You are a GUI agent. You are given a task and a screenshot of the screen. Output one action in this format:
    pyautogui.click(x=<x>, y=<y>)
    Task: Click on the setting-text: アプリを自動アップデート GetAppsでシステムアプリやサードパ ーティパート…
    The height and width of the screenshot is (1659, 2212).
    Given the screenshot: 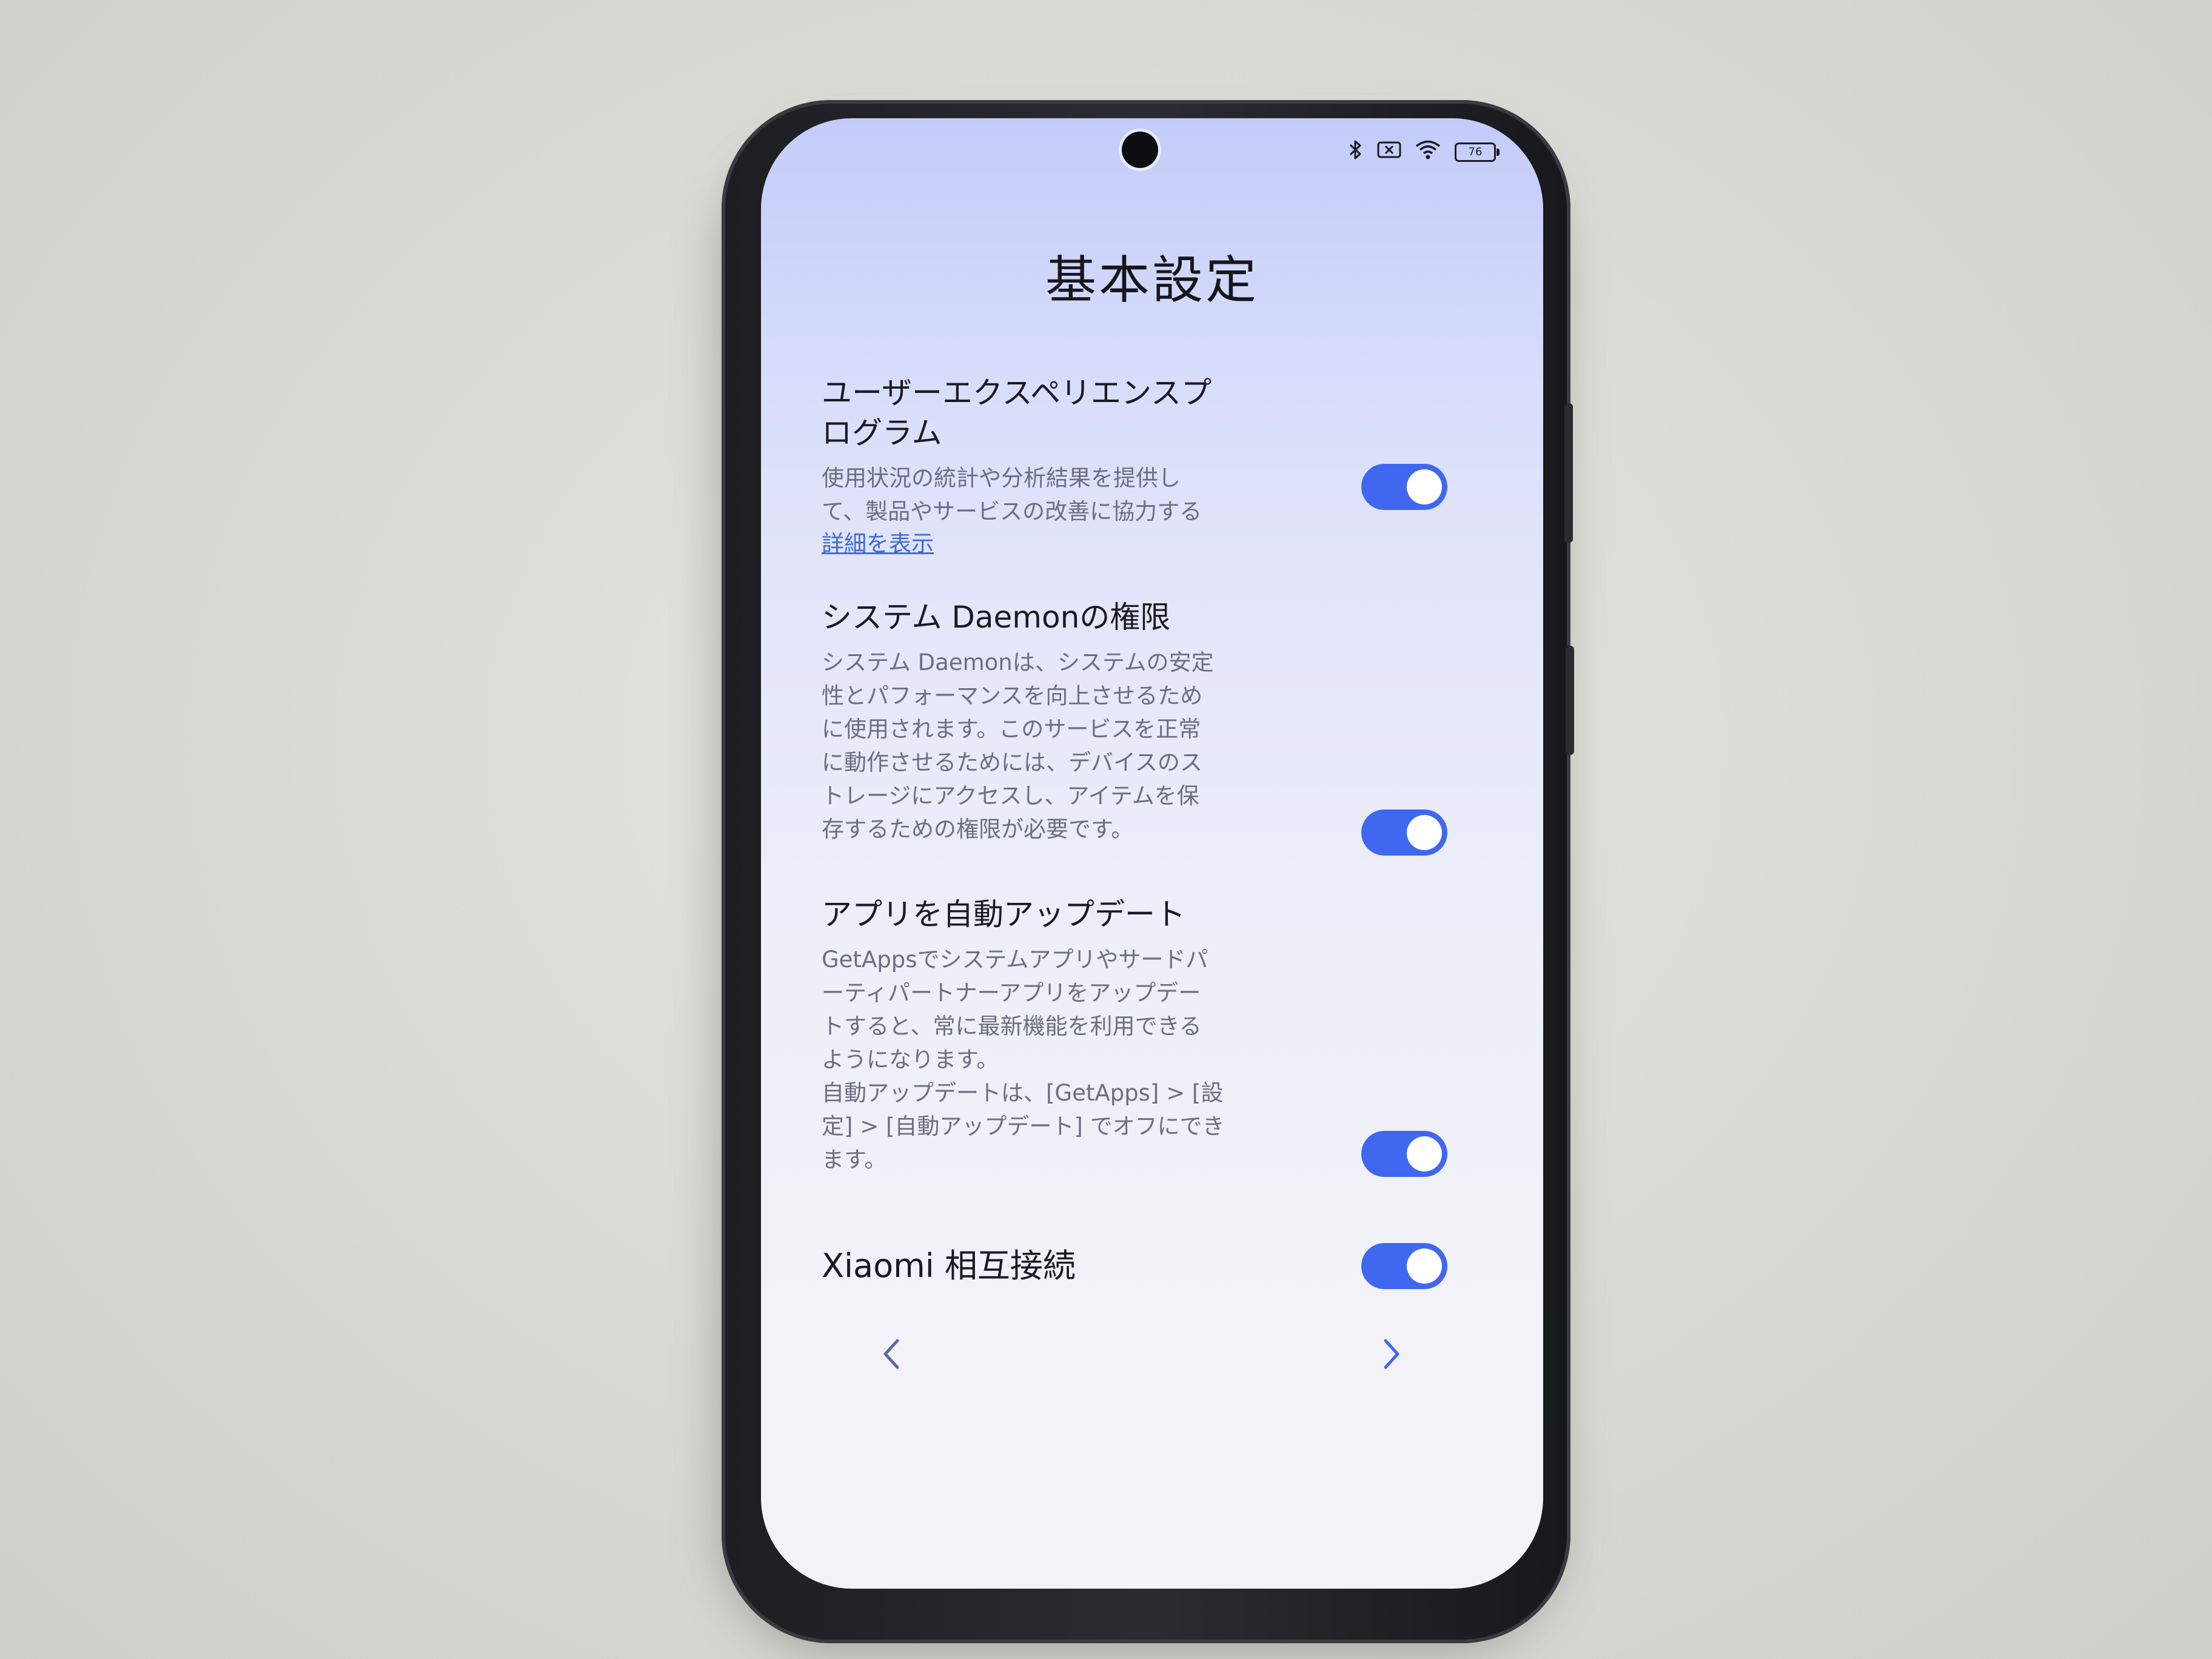 What is the action you would take?
    pyautogui.click(x=1046, y=1035)
    